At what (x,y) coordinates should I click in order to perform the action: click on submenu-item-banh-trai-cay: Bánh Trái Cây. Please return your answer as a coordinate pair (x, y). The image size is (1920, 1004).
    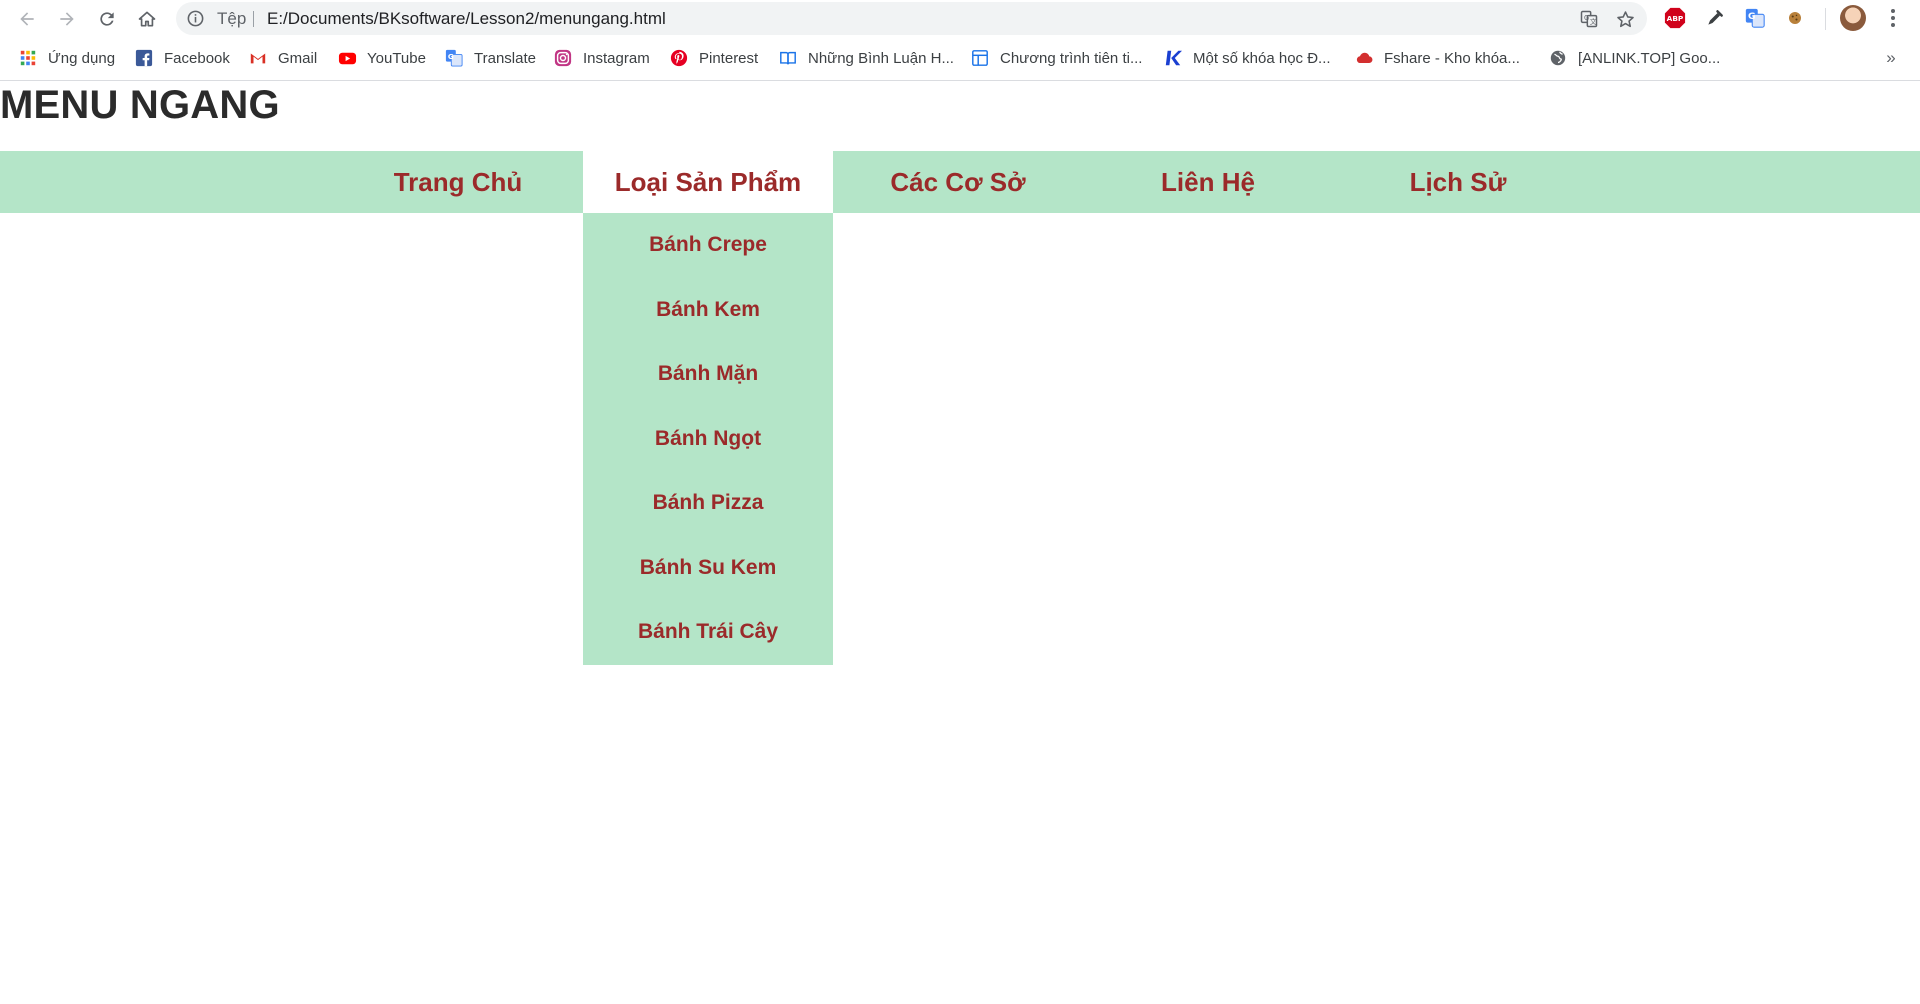
    Looking at the image, I should click on (708, 632).